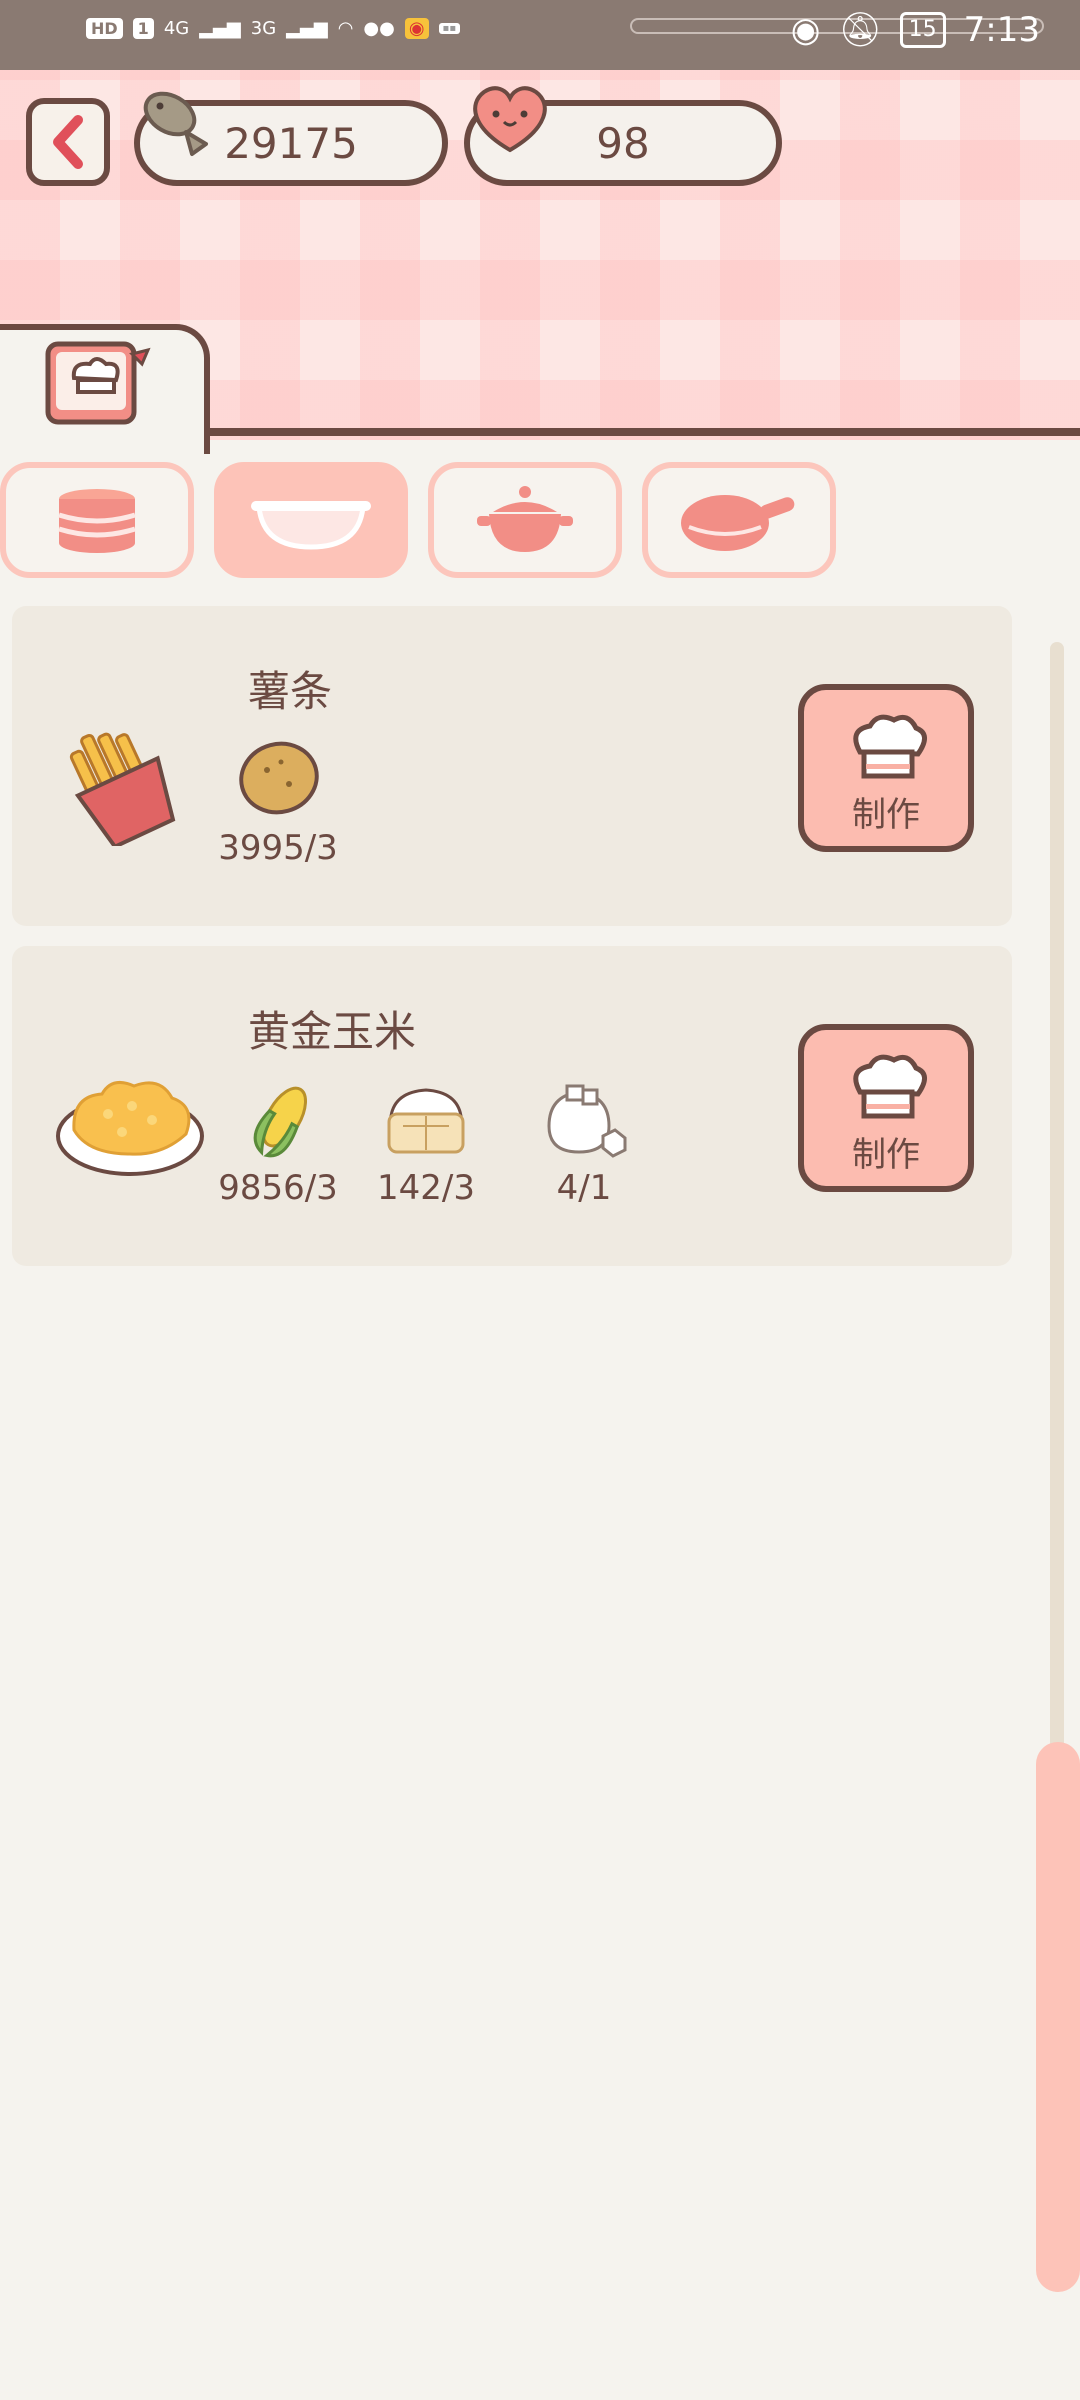 Image resolution: width=1080 pixels, height=2400 pixels. What do you see at coordinates (175, 123) in the screenshot?
I see `fish-icon` at bounding box center [175, 123].